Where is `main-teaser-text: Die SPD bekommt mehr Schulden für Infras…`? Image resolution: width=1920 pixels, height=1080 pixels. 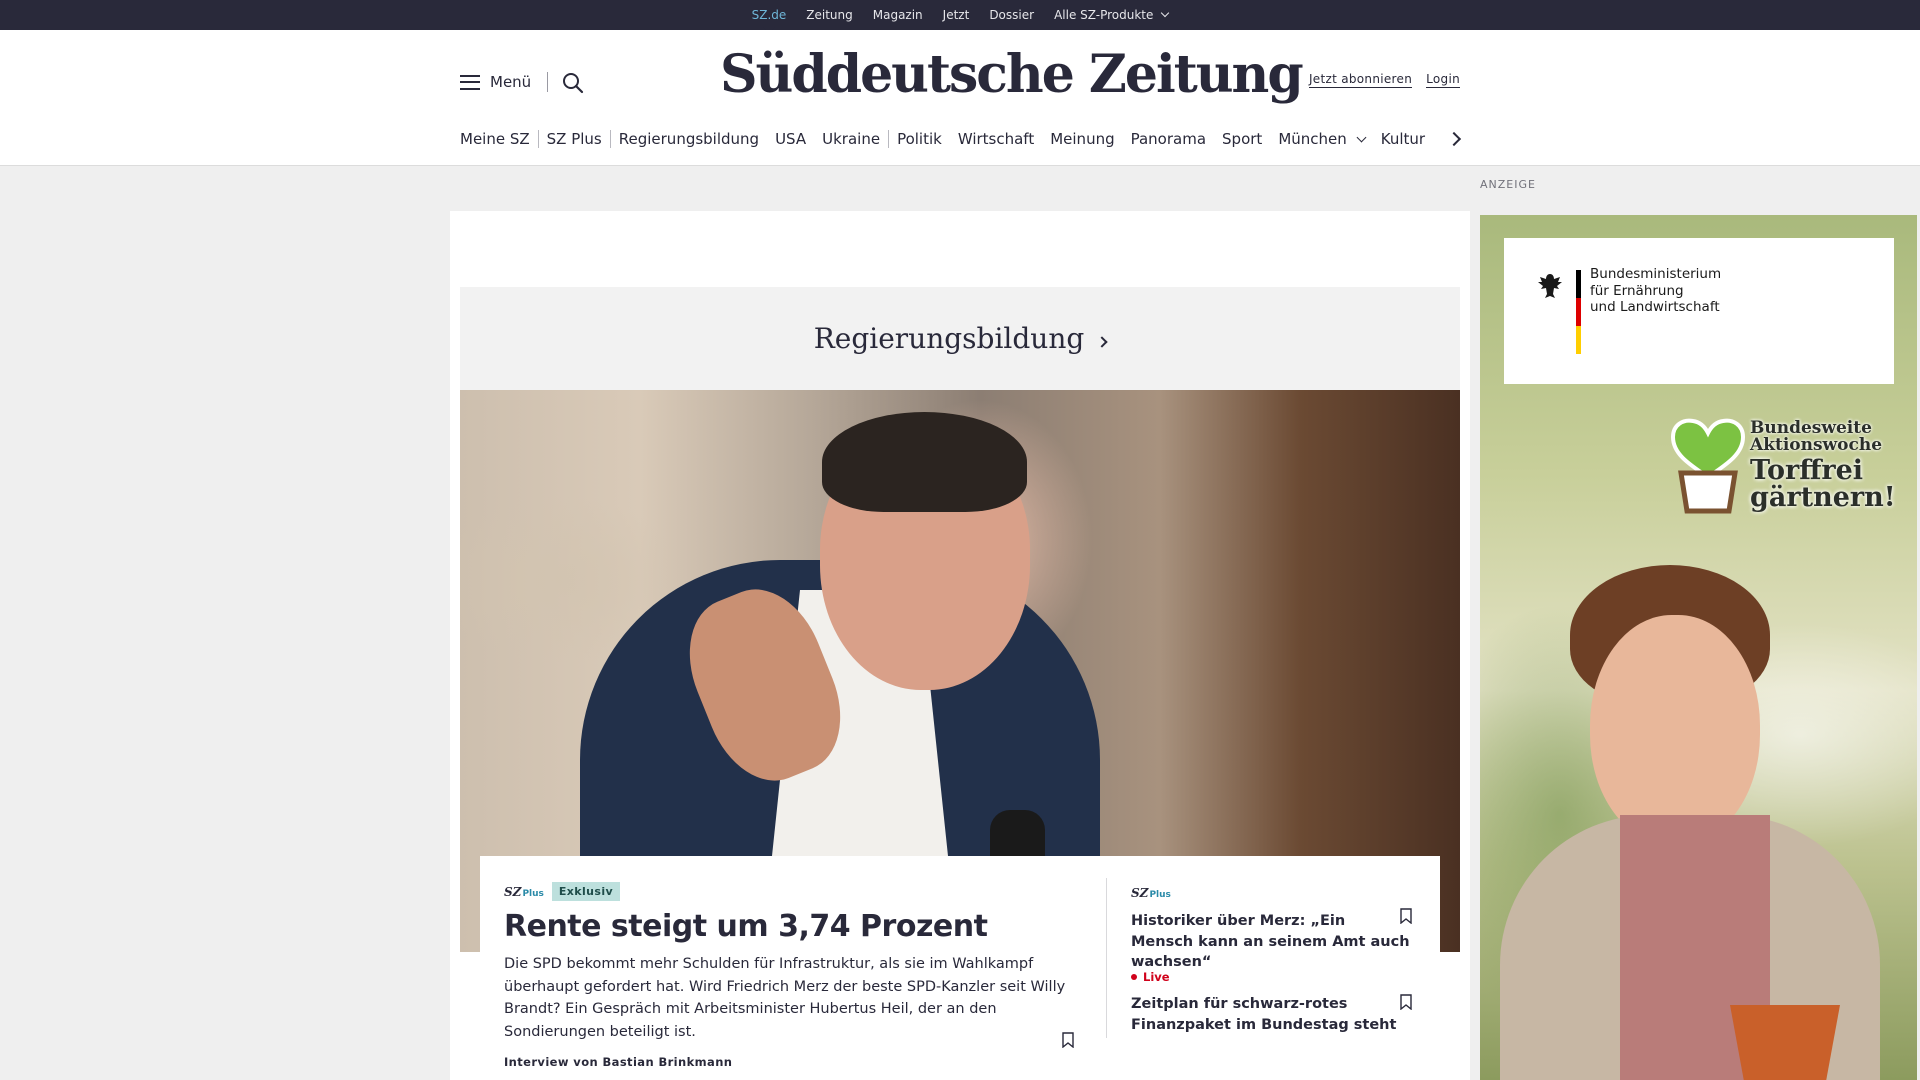
main-teaser-text: Die SPD bekommt mehr Schulden für Infras… is located at coordinates (785, 998).